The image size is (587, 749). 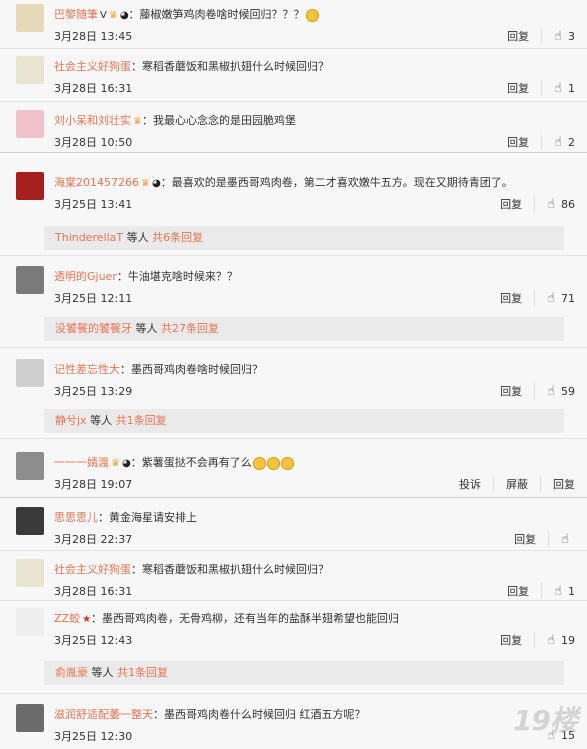 I want to click on comment-item: 社会主义好狗蛋：寒稻香蘑饭和黑椒扒翅什么时候回归？ 3月28日 16:31 回复 ☝ 1, so click(x=299, y=579).